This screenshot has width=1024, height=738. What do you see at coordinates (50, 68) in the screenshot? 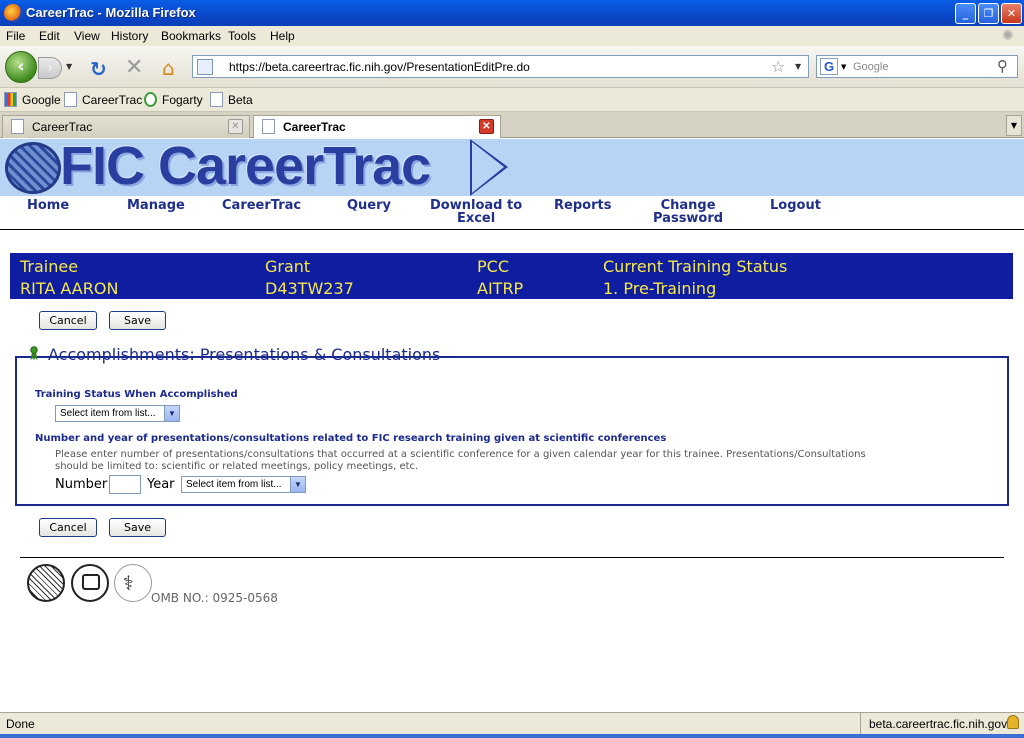
I see `forward-button: ›` at bounding box center [50, 68].